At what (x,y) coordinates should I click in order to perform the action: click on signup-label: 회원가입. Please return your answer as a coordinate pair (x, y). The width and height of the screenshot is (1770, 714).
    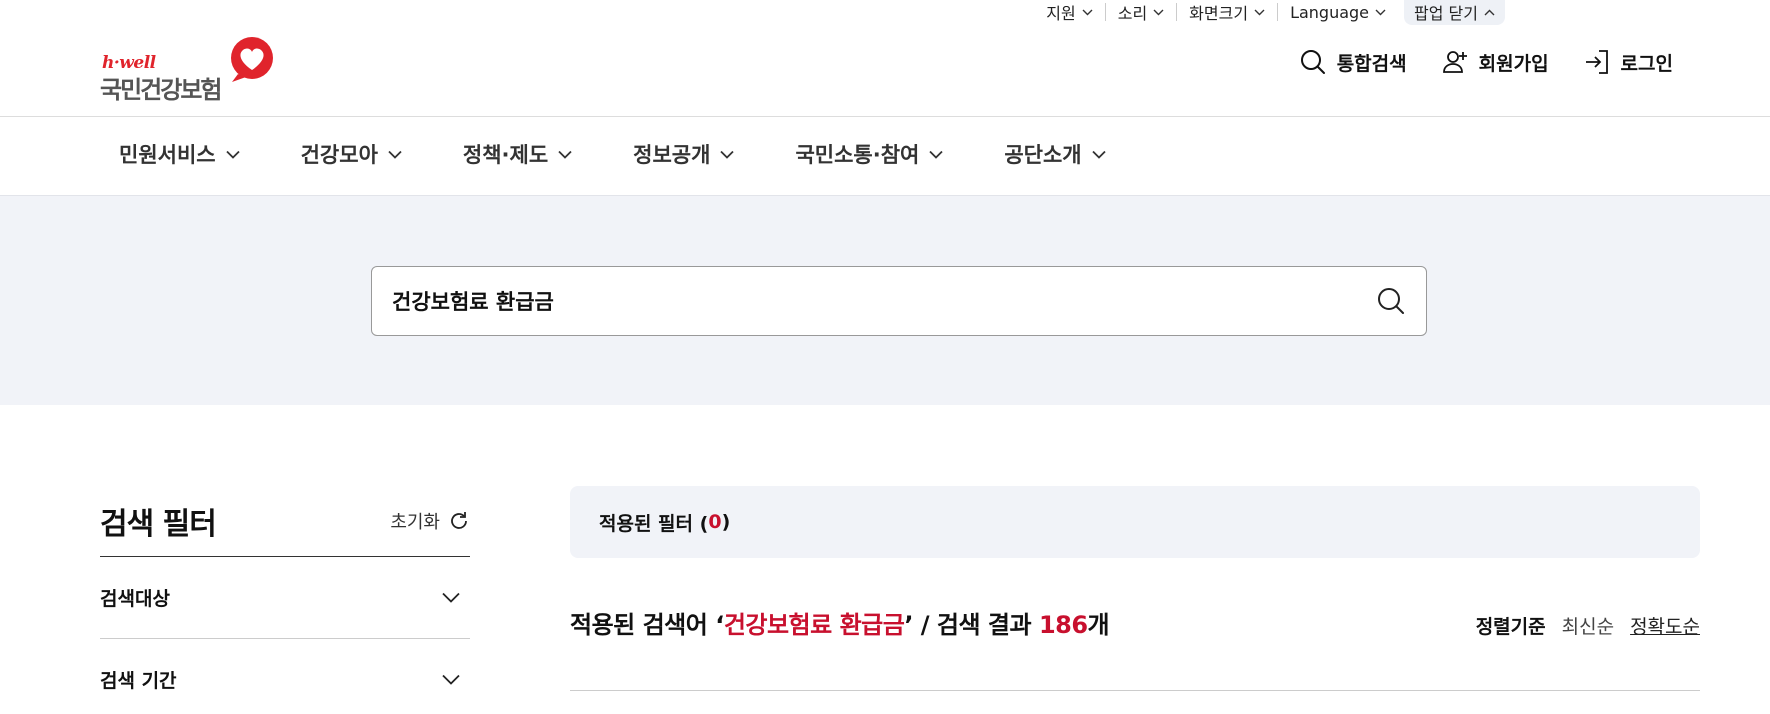
    Looking at the image, I should click on (1513, 63).